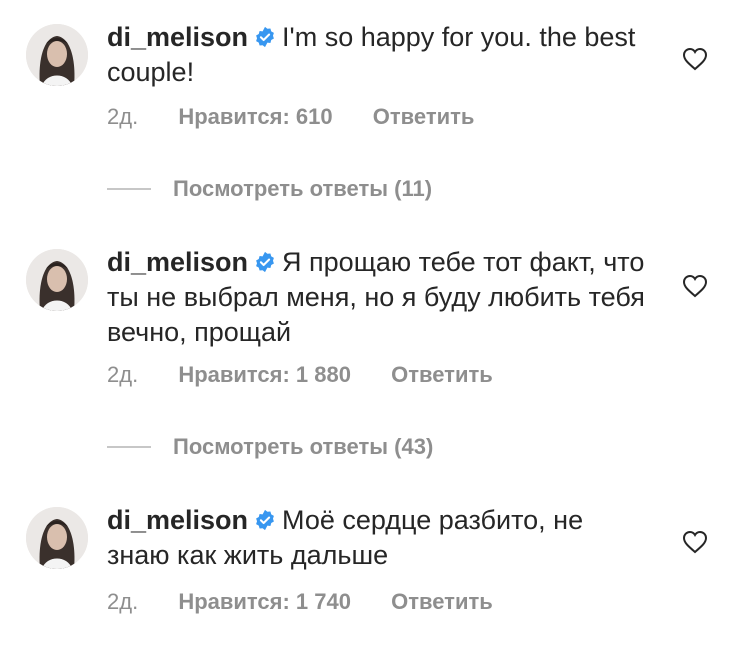 The width and height of the screenshot is (750, 649). I want to click on likes-count: Нравится: 610, so click(255, 116).